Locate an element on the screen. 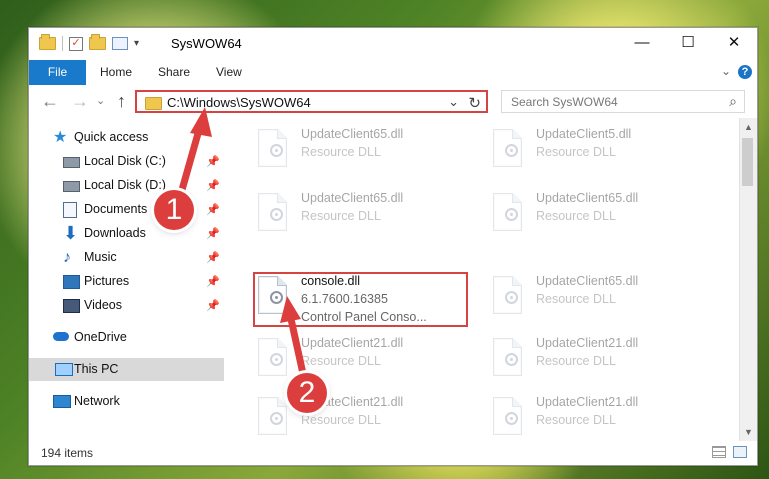 The image size is (769, 479). search-icon: ⌕ is located at coordinates (733, 101).